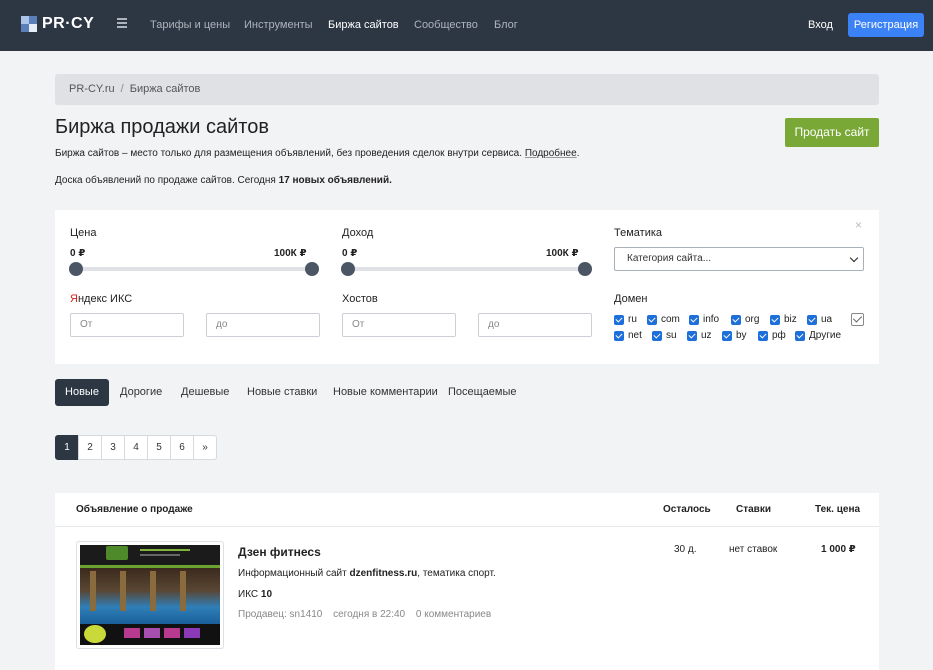 Image resolution: width=933 pixels, height=670 pixels. I want to click on hosts-label: Хостов, so click(360, 299).